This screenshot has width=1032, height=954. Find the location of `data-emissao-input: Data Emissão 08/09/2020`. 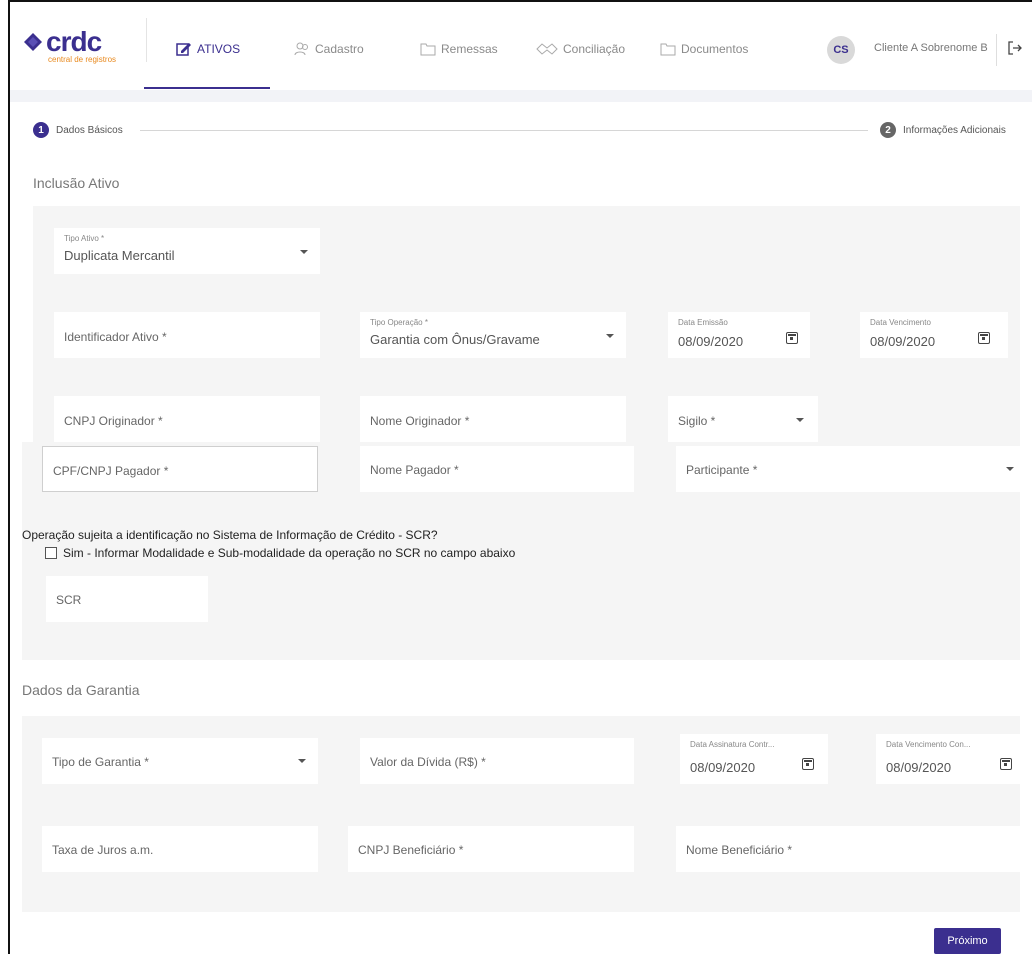

data-emissao-input: Data Emissão 08/09/2020 is located at coordinates (739, 335).